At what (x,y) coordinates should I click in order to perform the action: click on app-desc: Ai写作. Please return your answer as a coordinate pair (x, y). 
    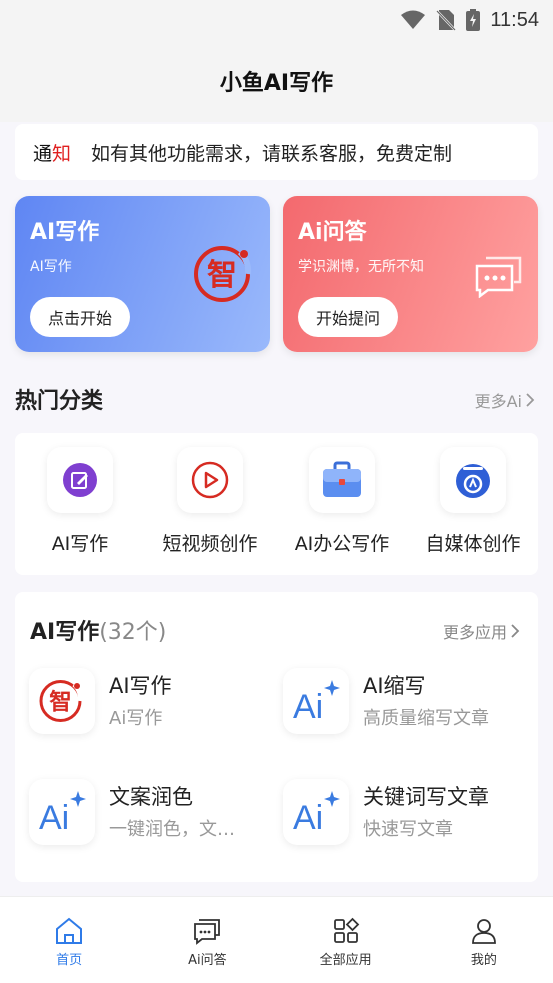
    Looking at the image, I should click on (136, 718).